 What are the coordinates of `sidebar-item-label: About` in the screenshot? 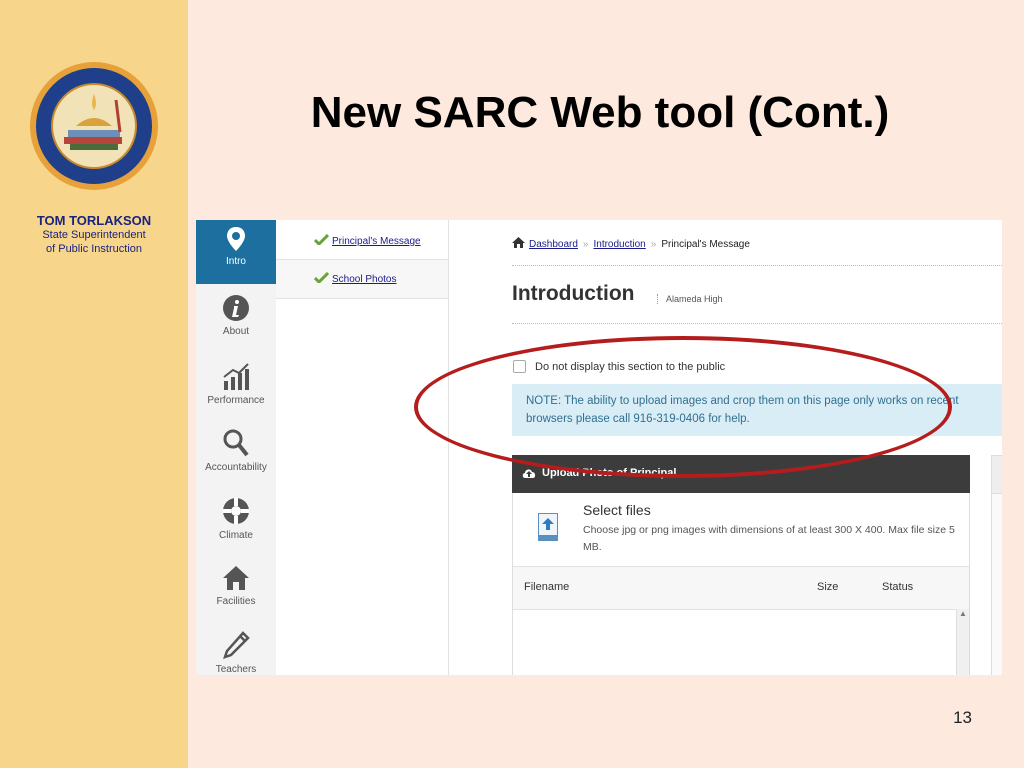 It's located at (236, 331).